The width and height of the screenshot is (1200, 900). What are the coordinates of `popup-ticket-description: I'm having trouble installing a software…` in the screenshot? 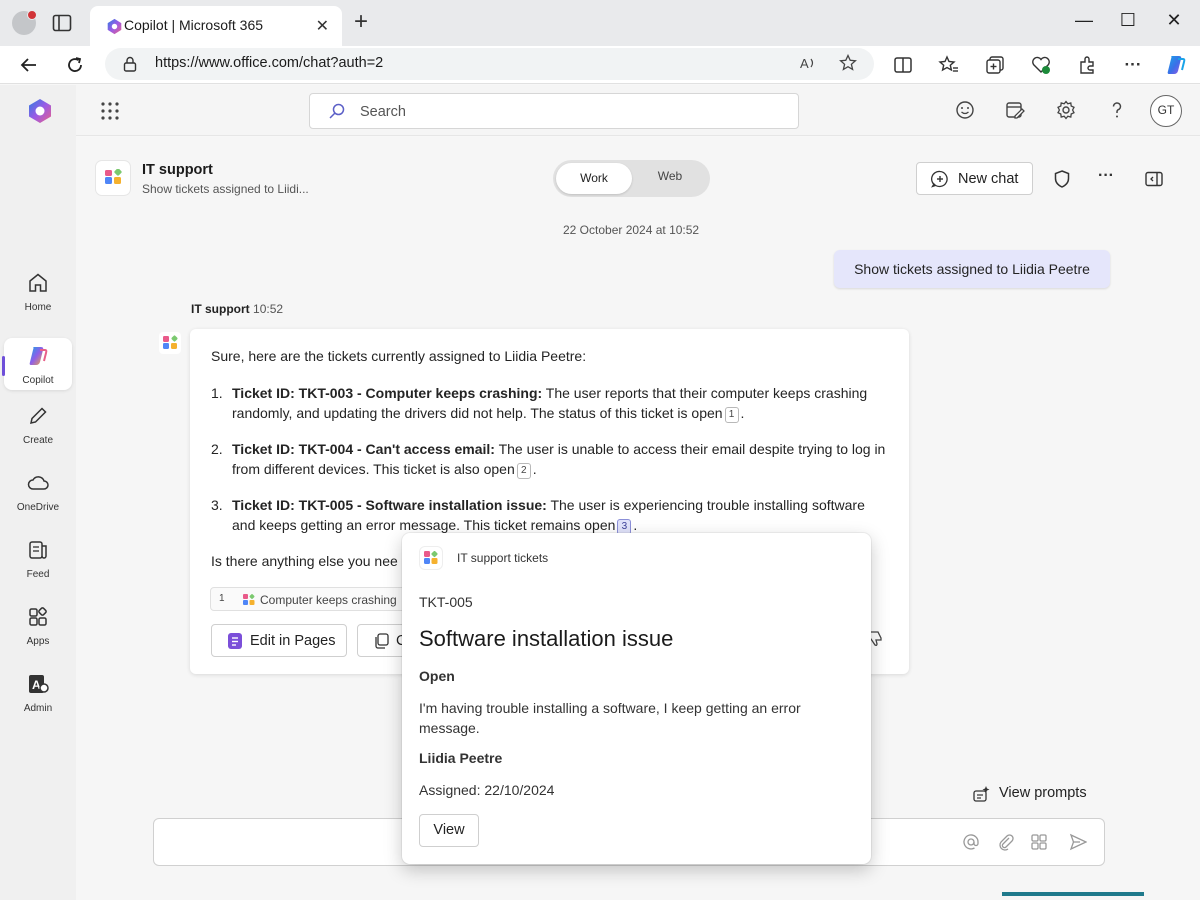 It's located at (610, 718).